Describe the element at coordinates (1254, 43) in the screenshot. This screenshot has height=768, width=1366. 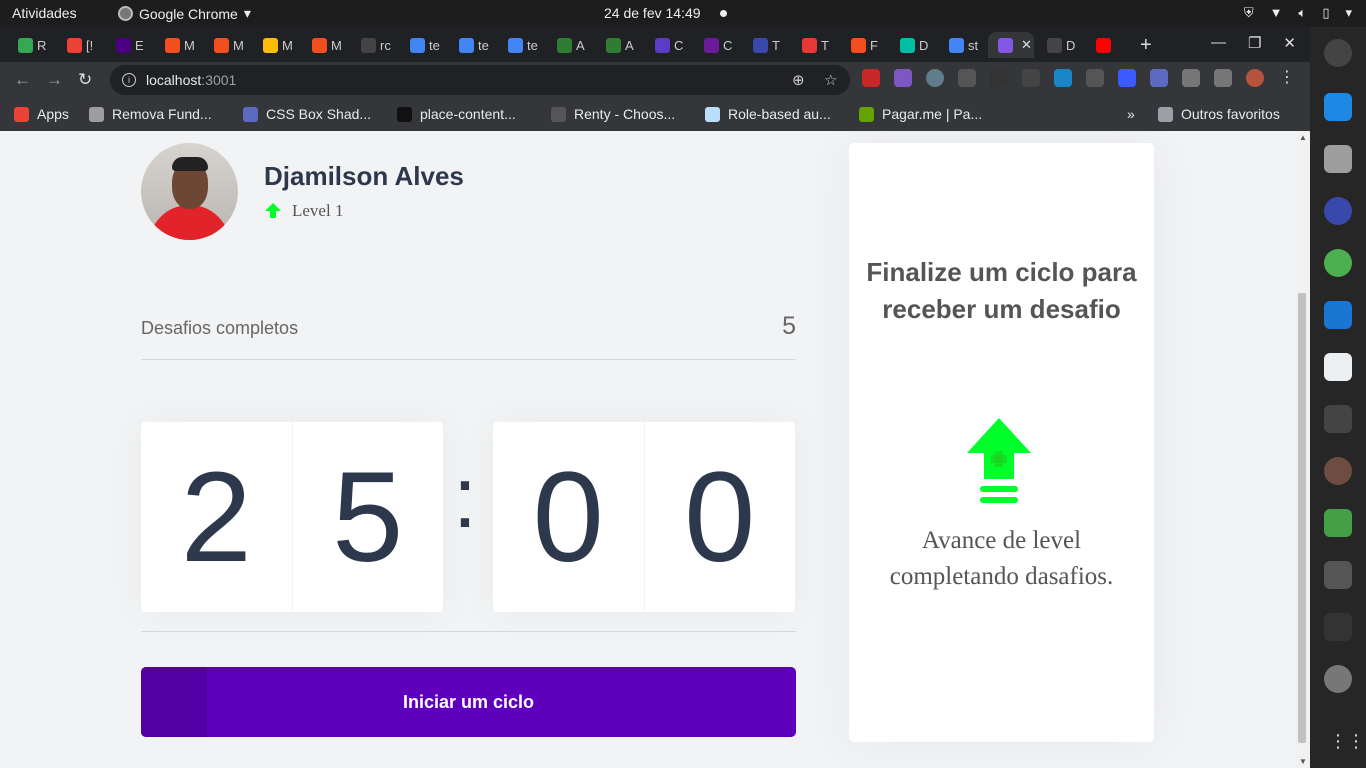
I see `maximize-icon: ❐` at that location.